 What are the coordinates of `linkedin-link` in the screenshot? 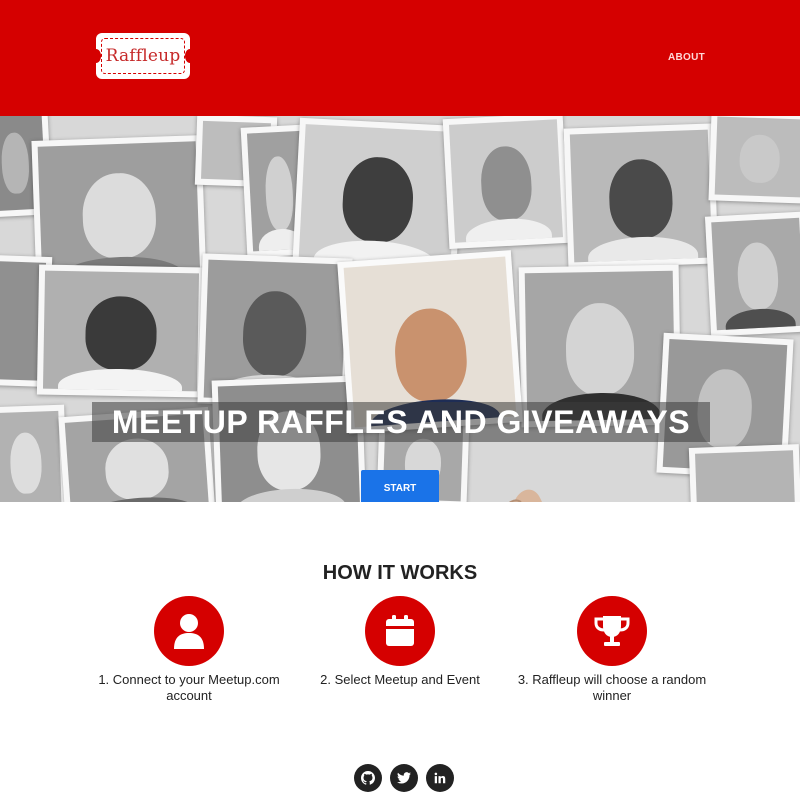 It's located at (440, 778).